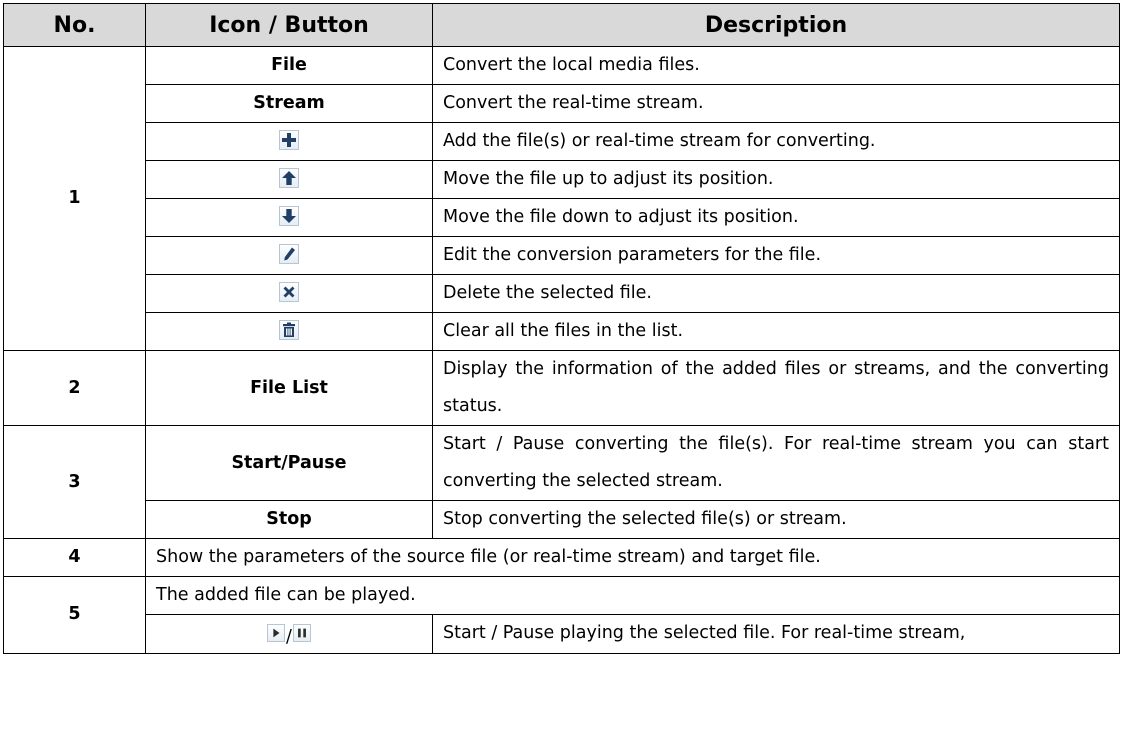 This screenshot has width=1136, height=731. Describe the element at coordinates (301, 632) in the screenshot. I see `pause-icon` at that location.